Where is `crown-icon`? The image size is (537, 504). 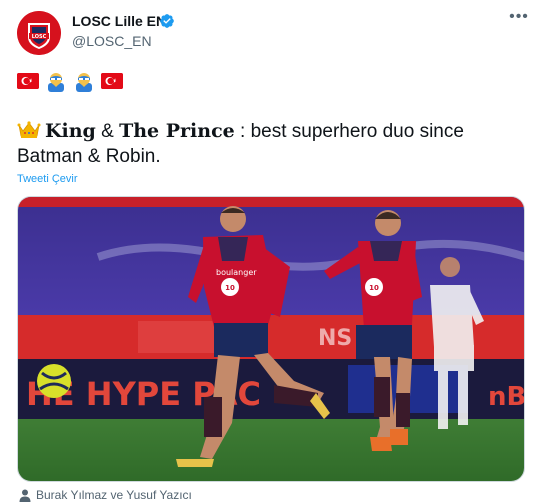
crown-icon is located at coordinates (29, 129).